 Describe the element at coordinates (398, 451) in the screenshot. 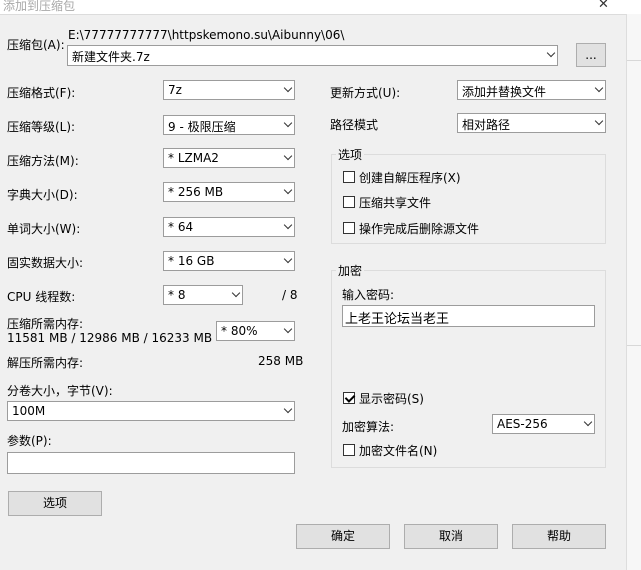

I see `encrypt-names-label: 加密文件名(N)` at that location.